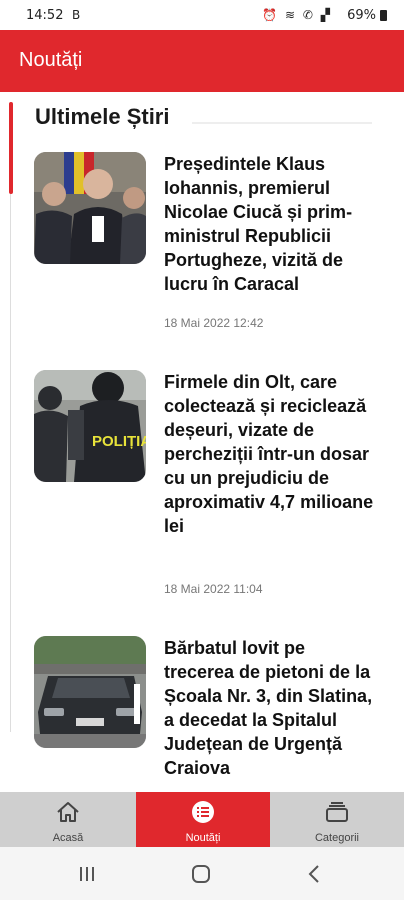 The height and width of the screenshot is (900, 404). I want to click on status-icons: ⏰ ≋ ✆ ▞, so click(297, 15).